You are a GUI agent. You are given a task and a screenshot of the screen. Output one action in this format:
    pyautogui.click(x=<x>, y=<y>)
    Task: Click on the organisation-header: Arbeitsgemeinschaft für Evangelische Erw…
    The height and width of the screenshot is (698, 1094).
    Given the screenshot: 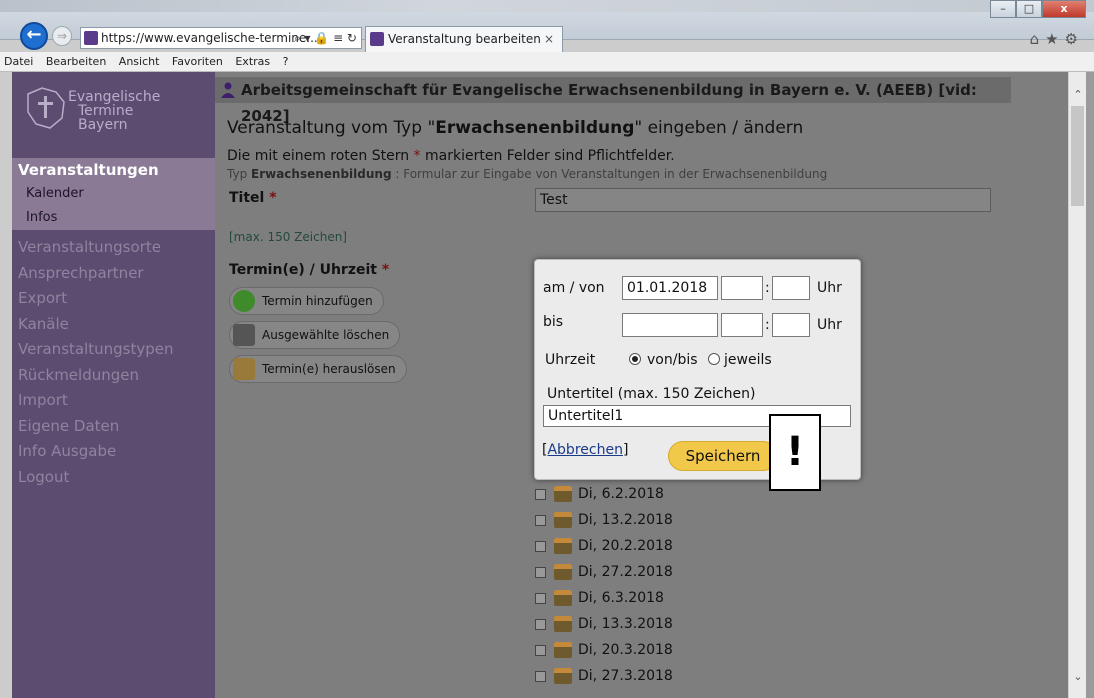 What is the action you would take?
    pyautogui.click(x=613, y=101)
    